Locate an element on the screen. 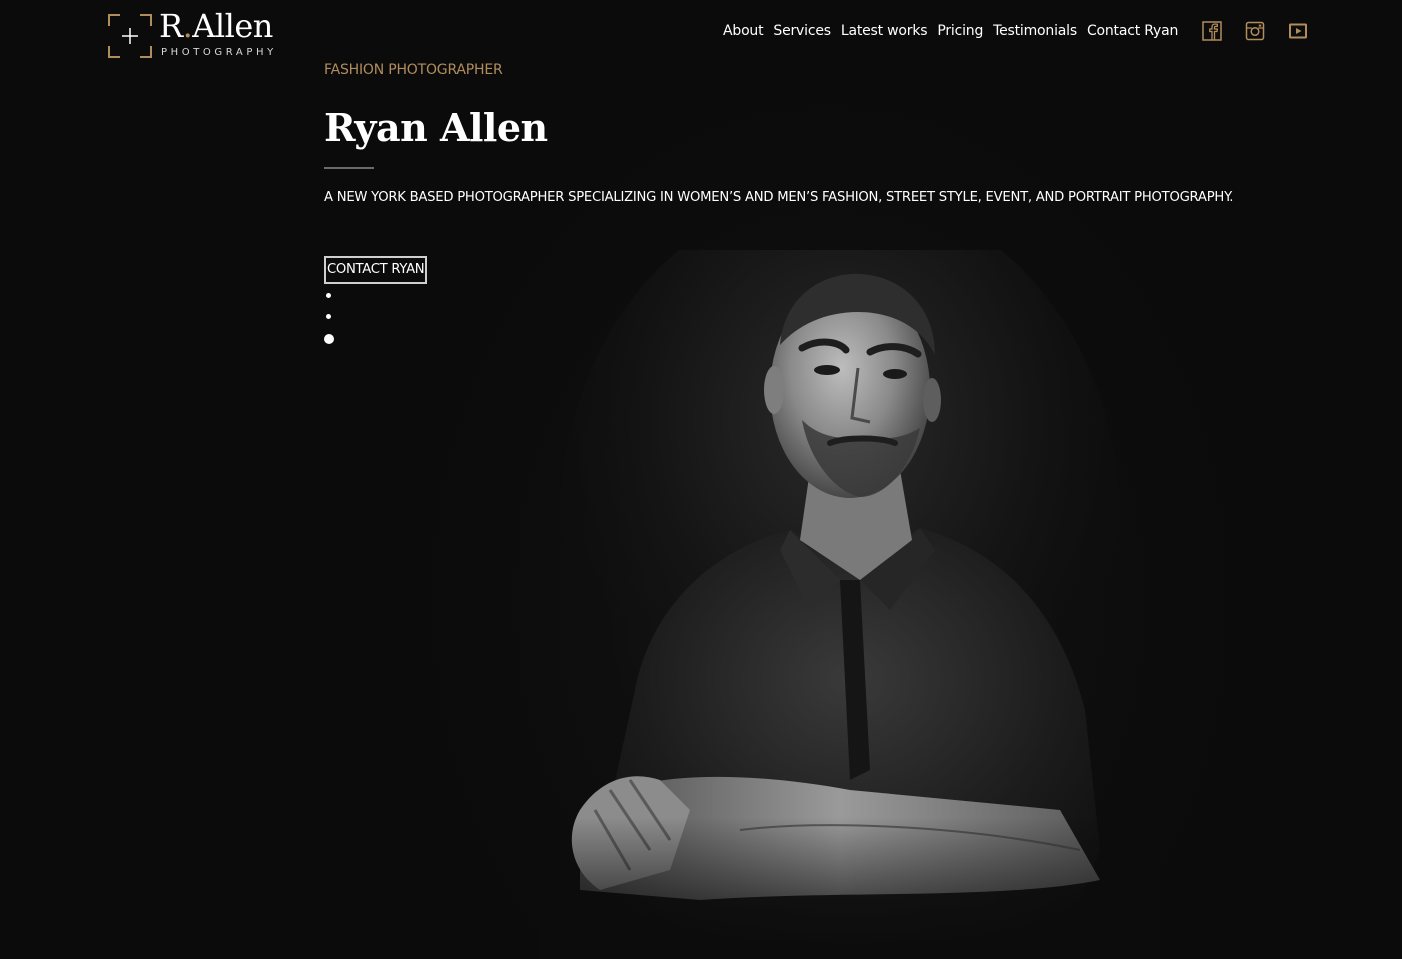 The image size is (1402, 959). hero-eyebrow: FASHION PHOTOGRAPHER is located at coordinates (413, 70).